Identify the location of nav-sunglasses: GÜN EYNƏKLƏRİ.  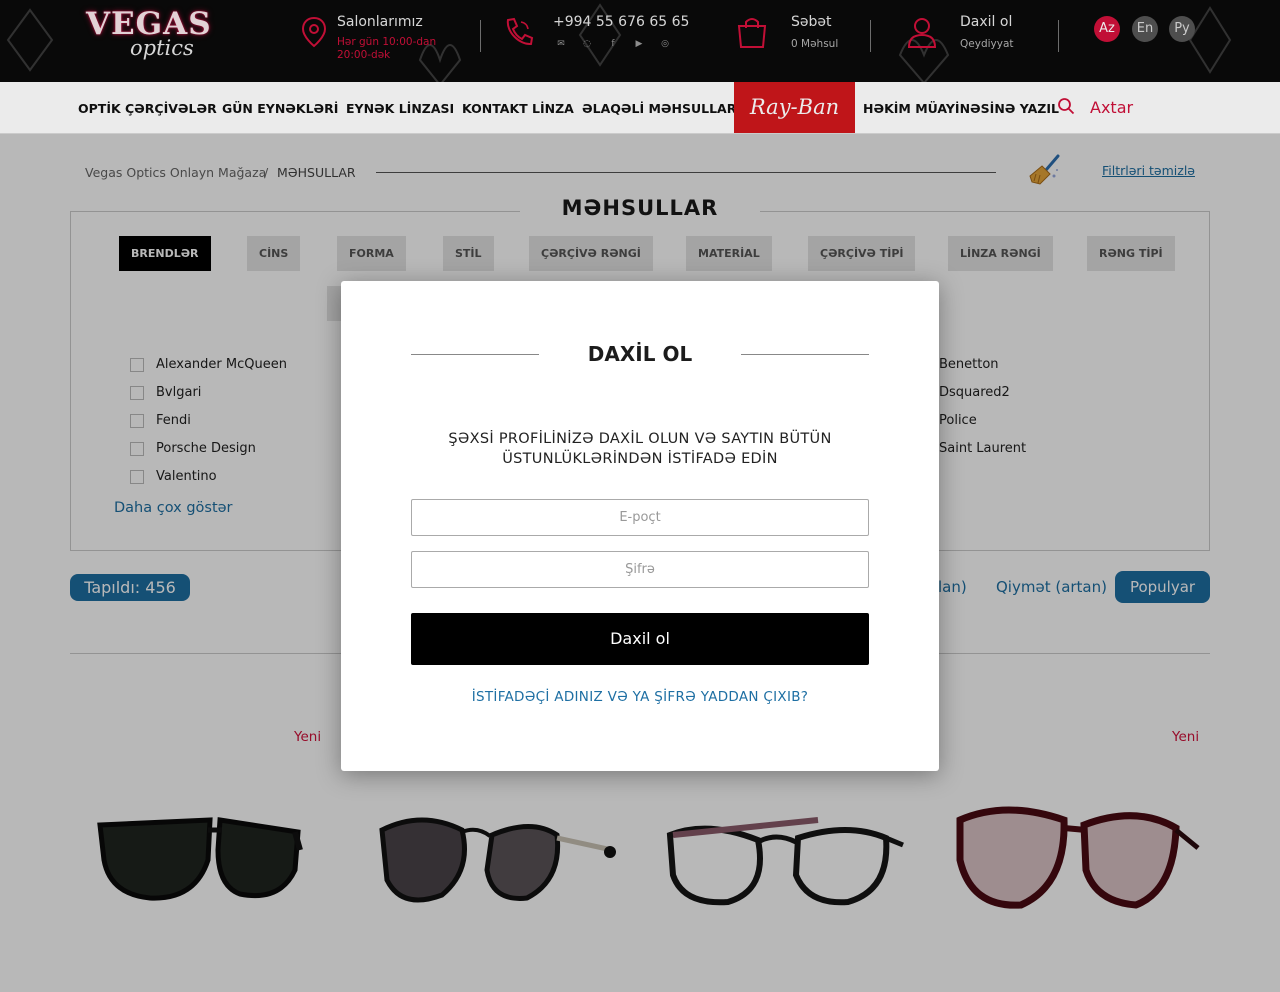
(280, 108).